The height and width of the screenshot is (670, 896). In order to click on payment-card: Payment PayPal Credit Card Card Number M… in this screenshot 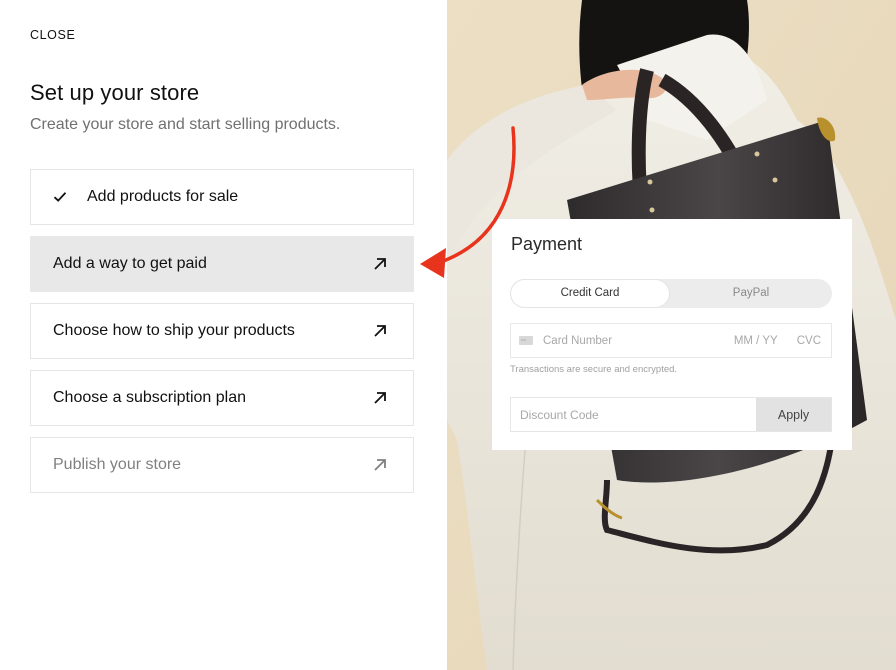, I will do `click(672, 334)`.